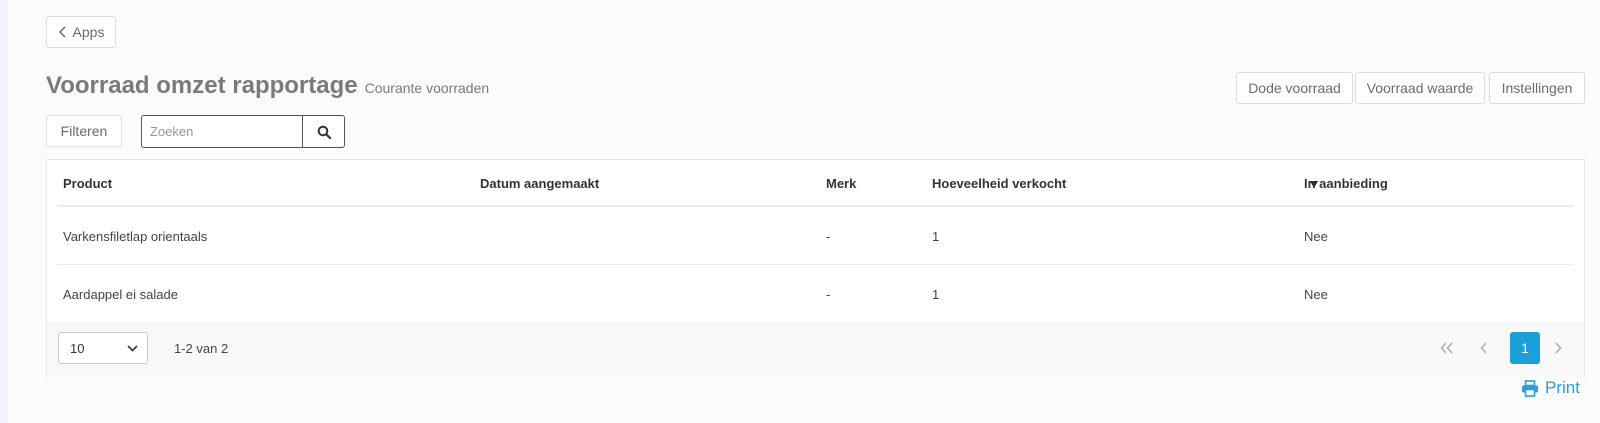  What do you see at coordinates (1346, 183) in the screenshot?
I see `column-header-aanbieding: In aanbieding` at bounding box center [1346, 183].